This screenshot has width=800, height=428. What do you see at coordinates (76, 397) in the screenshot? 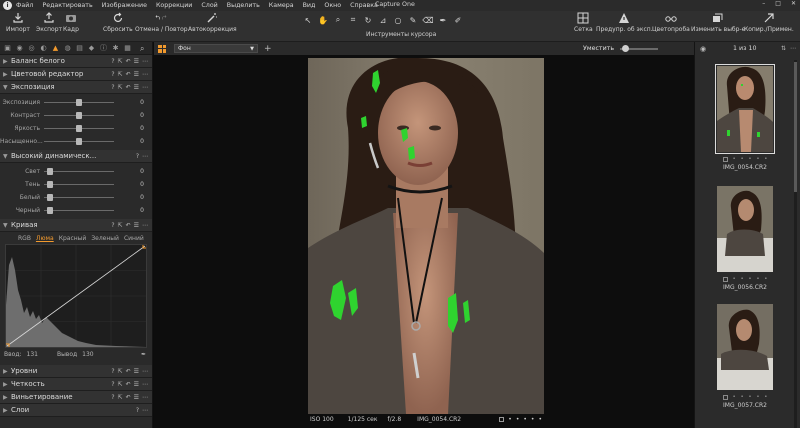
I see `vignetting-section: ▶ Виньетирование ? ⇱ ↶ ☰ ⋯` at bounding box center [76, 397].